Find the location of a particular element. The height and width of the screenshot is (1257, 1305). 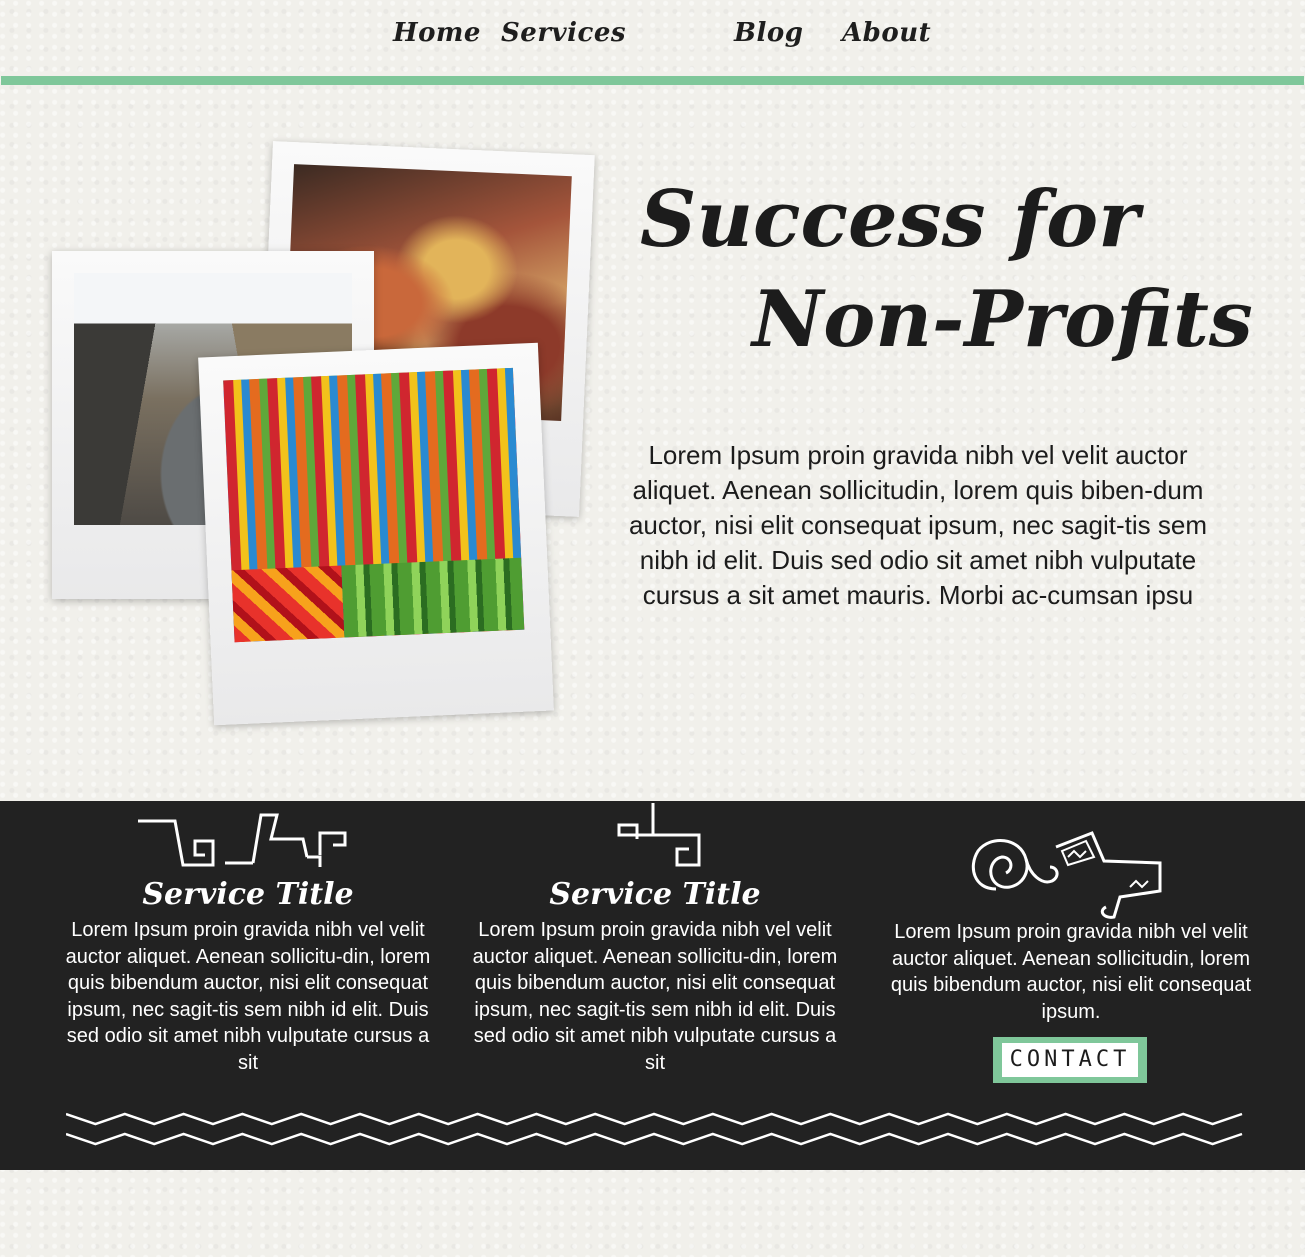

nav-item-about: About is located at coordinates (886, 33).